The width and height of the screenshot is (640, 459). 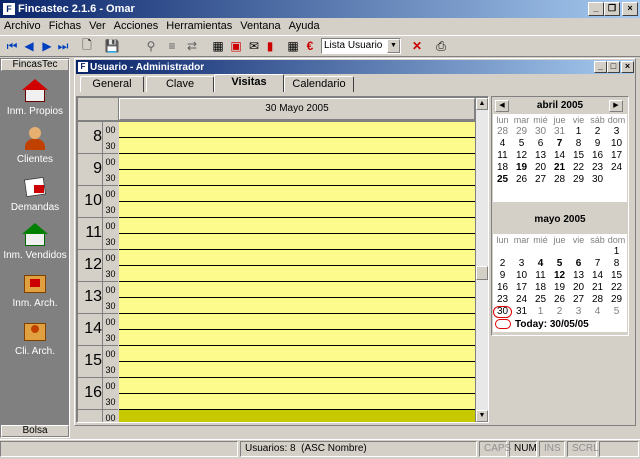 What do you see at coordinates (98, 416) in the screenshot?
I see `hour-label: 00` at bounding box center [98, 416].